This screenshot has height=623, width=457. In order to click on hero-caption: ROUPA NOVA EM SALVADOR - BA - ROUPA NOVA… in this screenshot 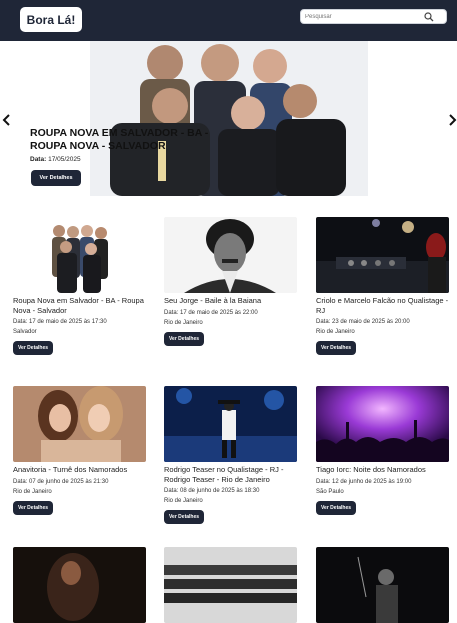, I will do `click(130, 145)`.